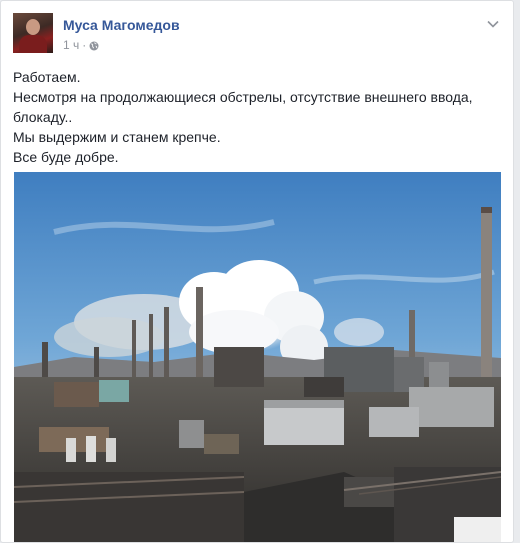 This screenshot has width=520, height=543. What do you see at coordinates (66, 157) in the screenshot?
I see `post-line: Все буде добре.` at bounding box center [66, 157].